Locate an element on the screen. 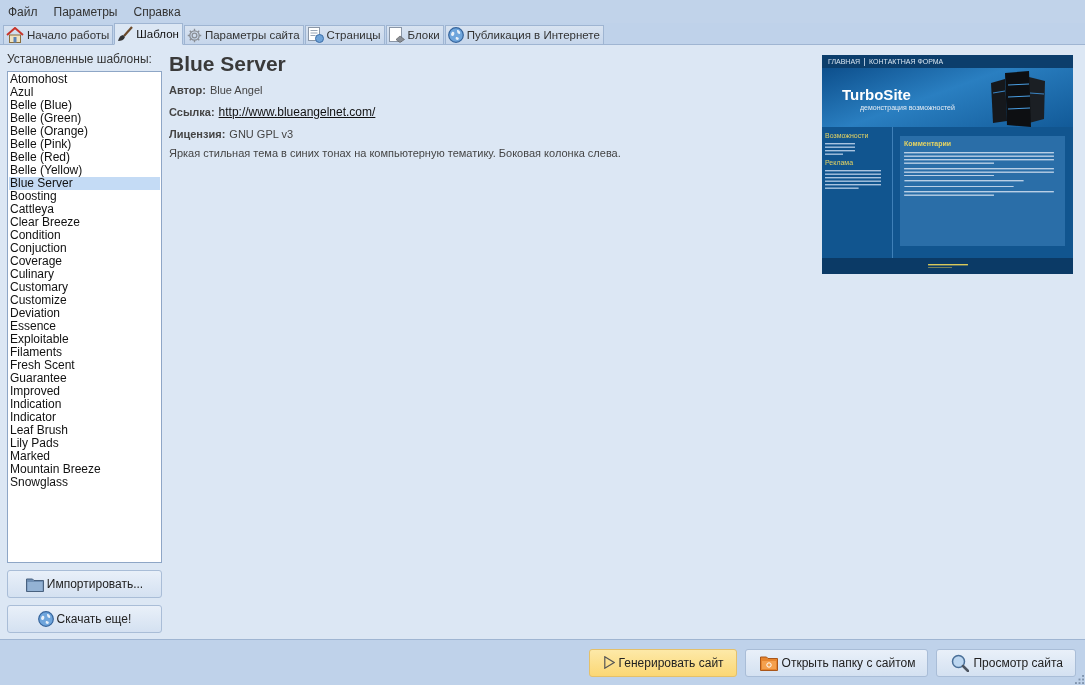  list-item: Culinary is located at coordinates (84, 274).